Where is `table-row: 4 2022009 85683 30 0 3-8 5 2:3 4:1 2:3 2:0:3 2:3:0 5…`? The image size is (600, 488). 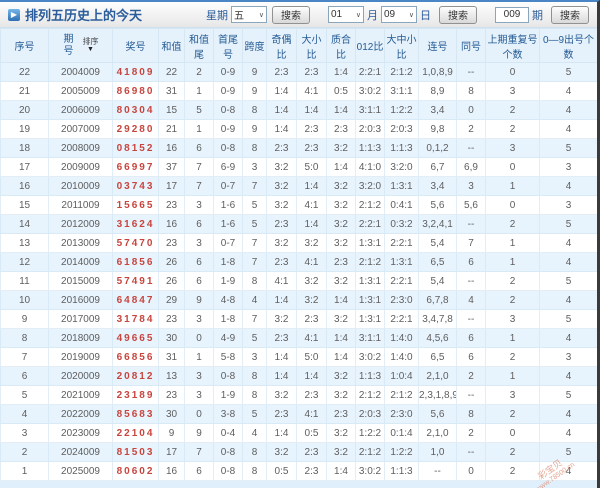 table-row: 4 2022009 85683 30 0 3-8 5 2:3 4:1 2:3 2:0:3 2:3:0 5… is located at coordinates (298, 414).